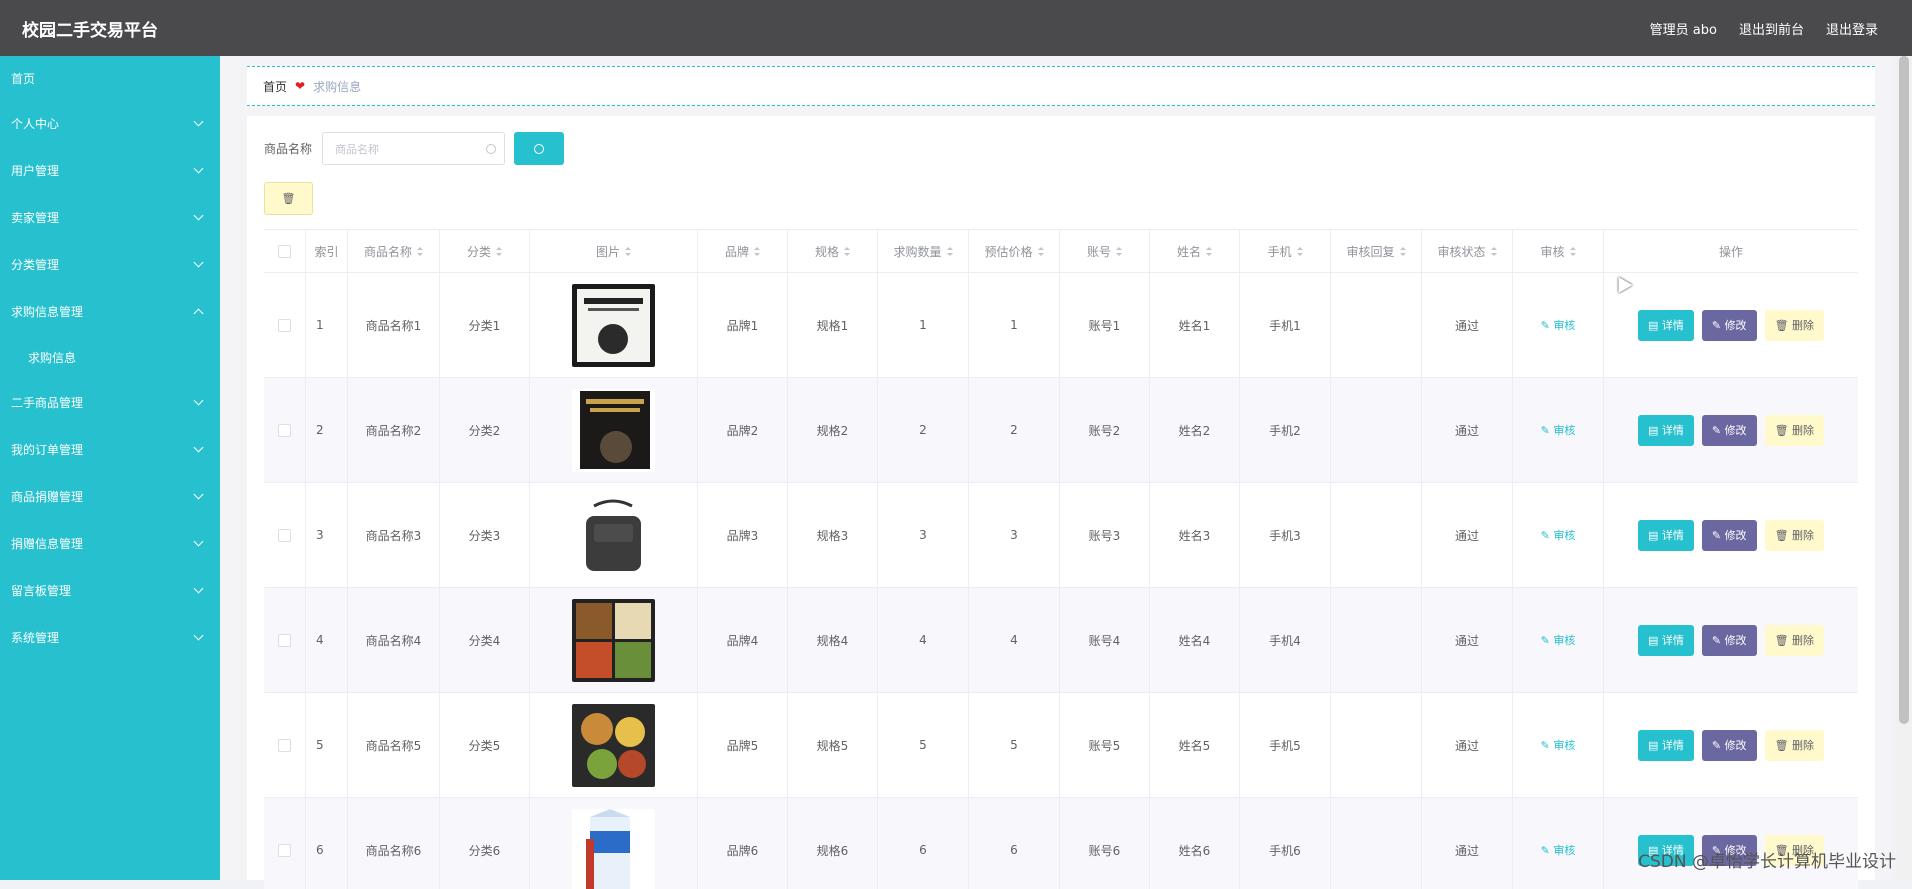 The image size is (1912, 889). Describe the element at coordinates (923, 251) in the screenshot. I see `column-header: 求购数量` at that location.